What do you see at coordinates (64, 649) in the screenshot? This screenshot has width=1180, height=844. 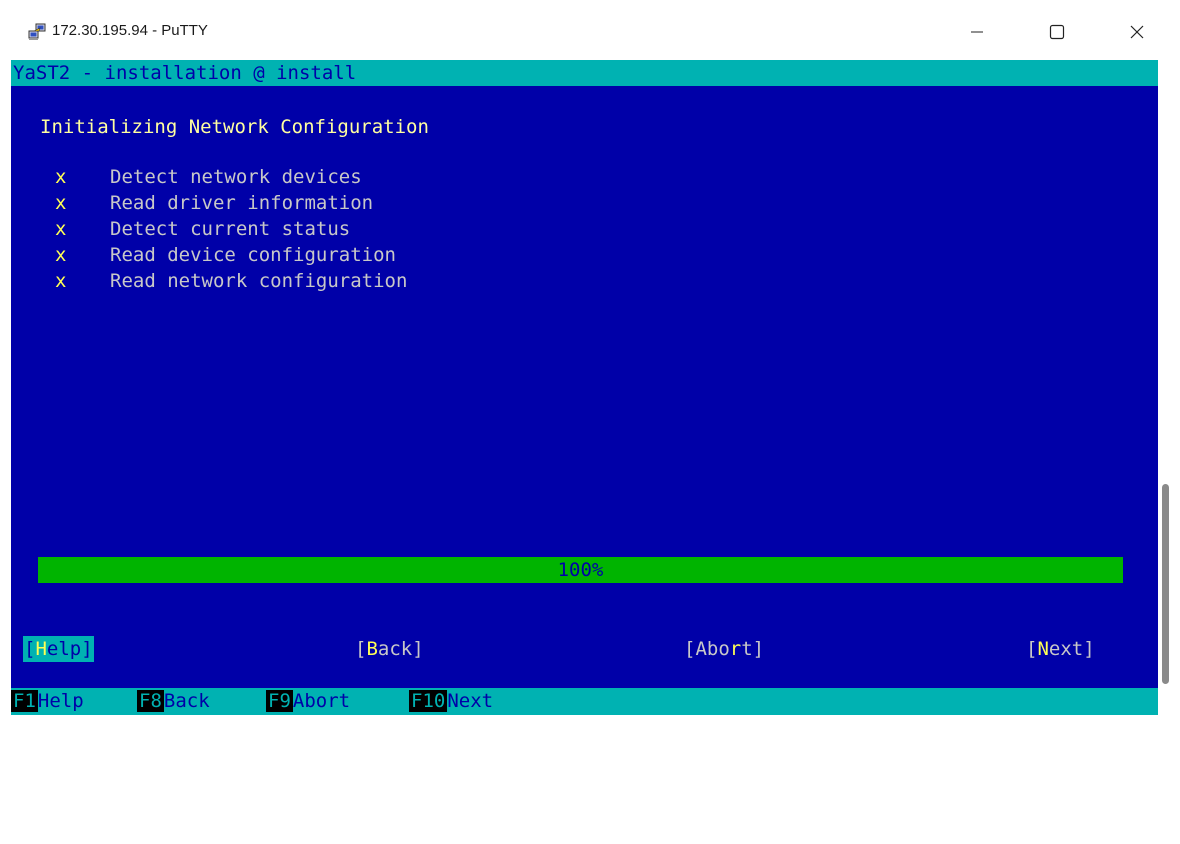 I see `help-button-rest: elp` at bounding box center [64, 649].